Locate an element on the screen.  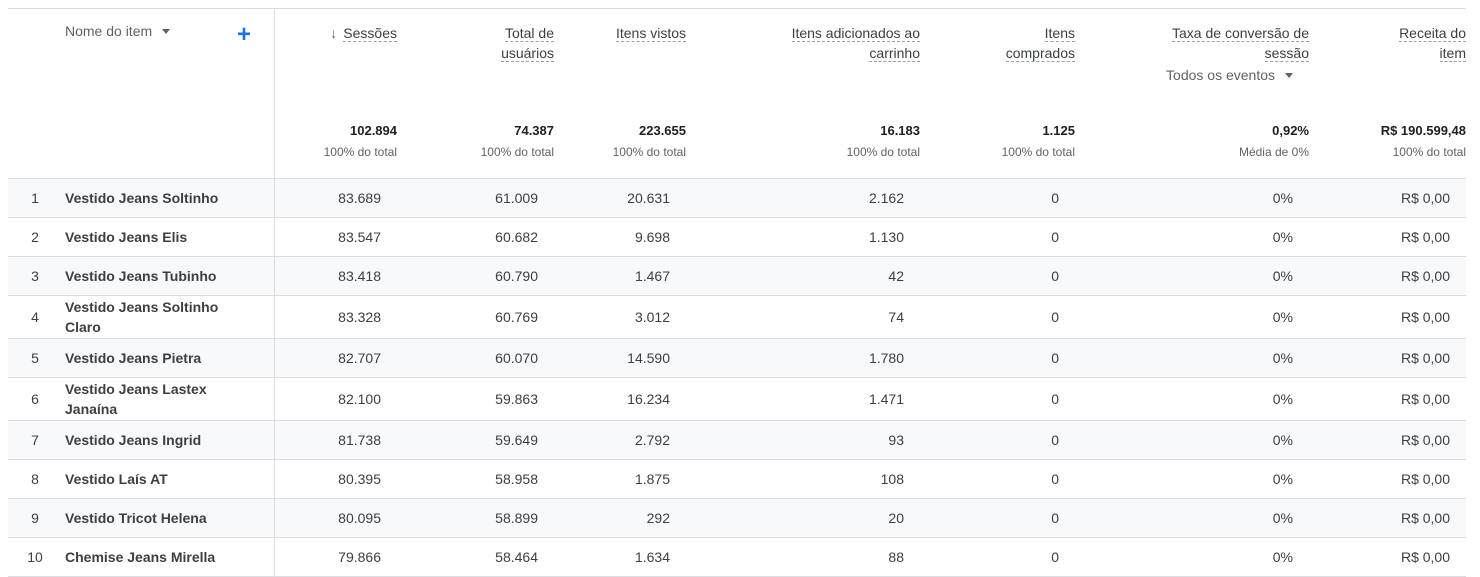
users-cell: 58.899 is located at coordinates (475, 518).